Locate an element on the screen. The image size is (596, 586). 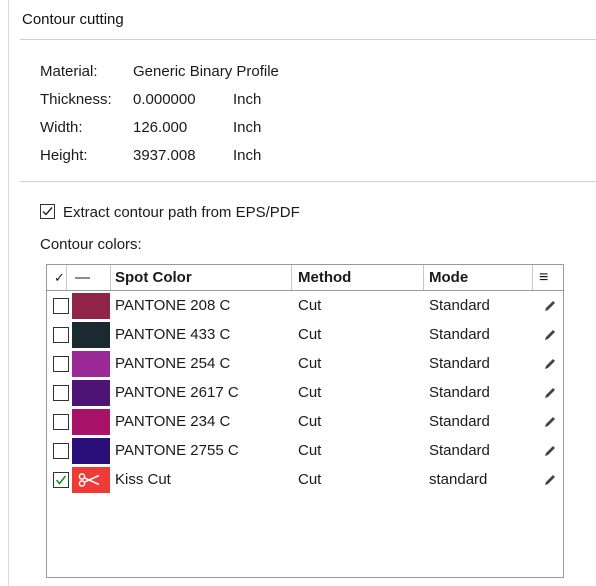
column-menu-icon: ≡ is located at coordinates (543, 277).